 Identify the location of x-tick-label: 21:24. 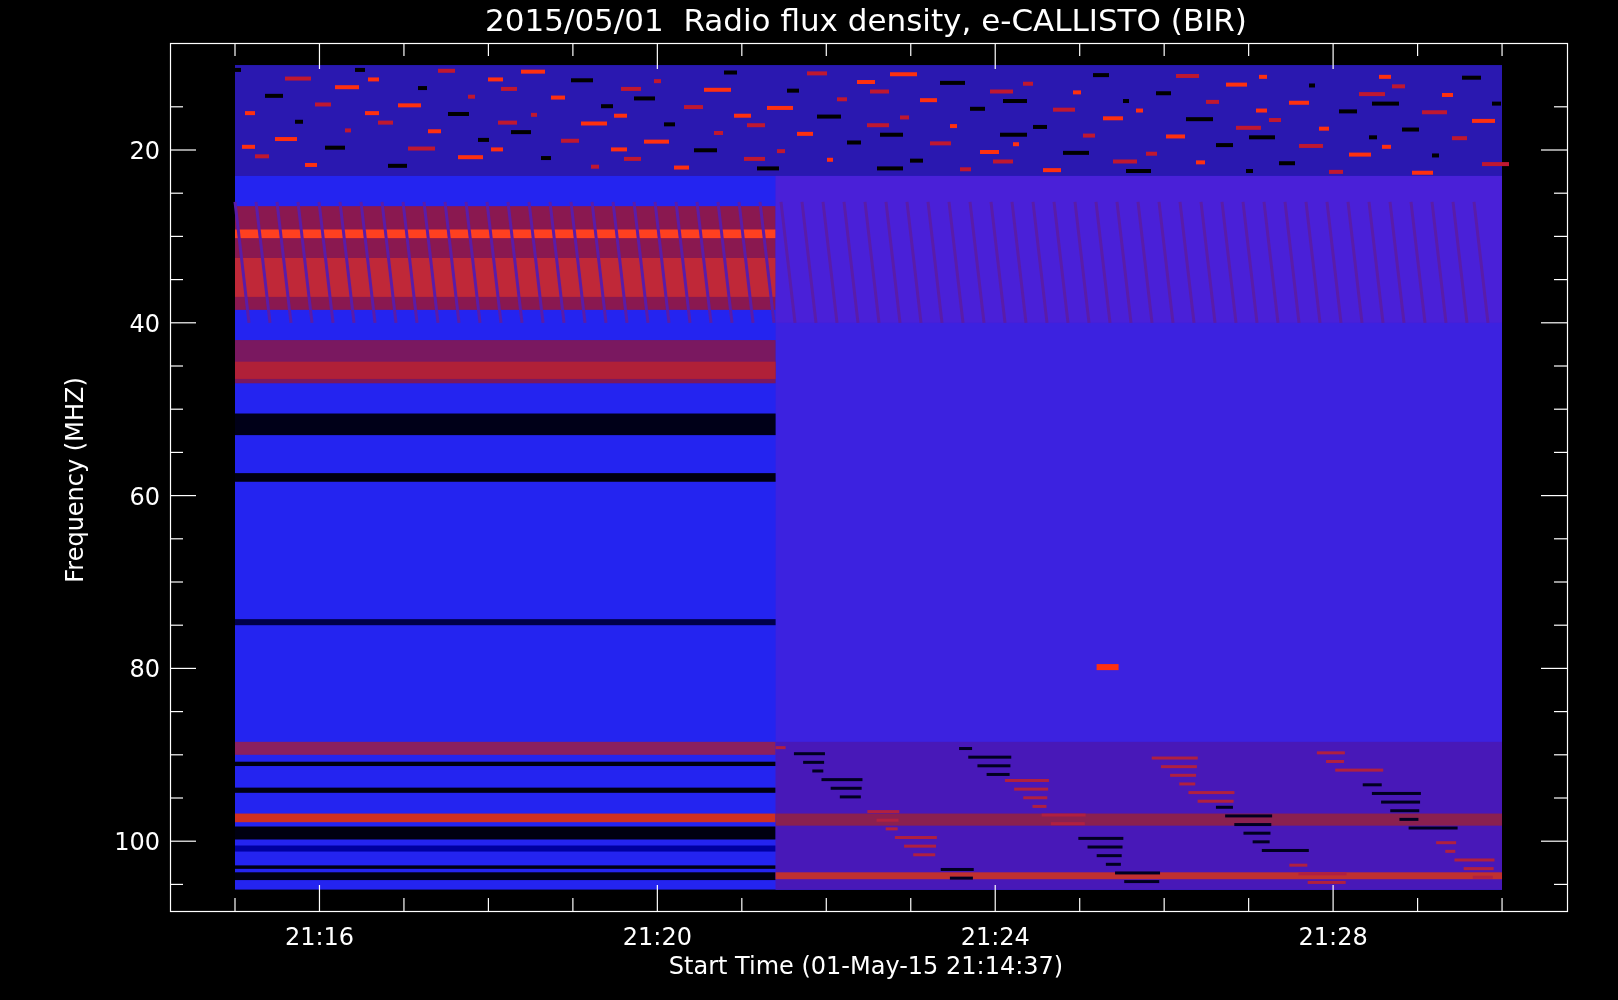
(995, 937).